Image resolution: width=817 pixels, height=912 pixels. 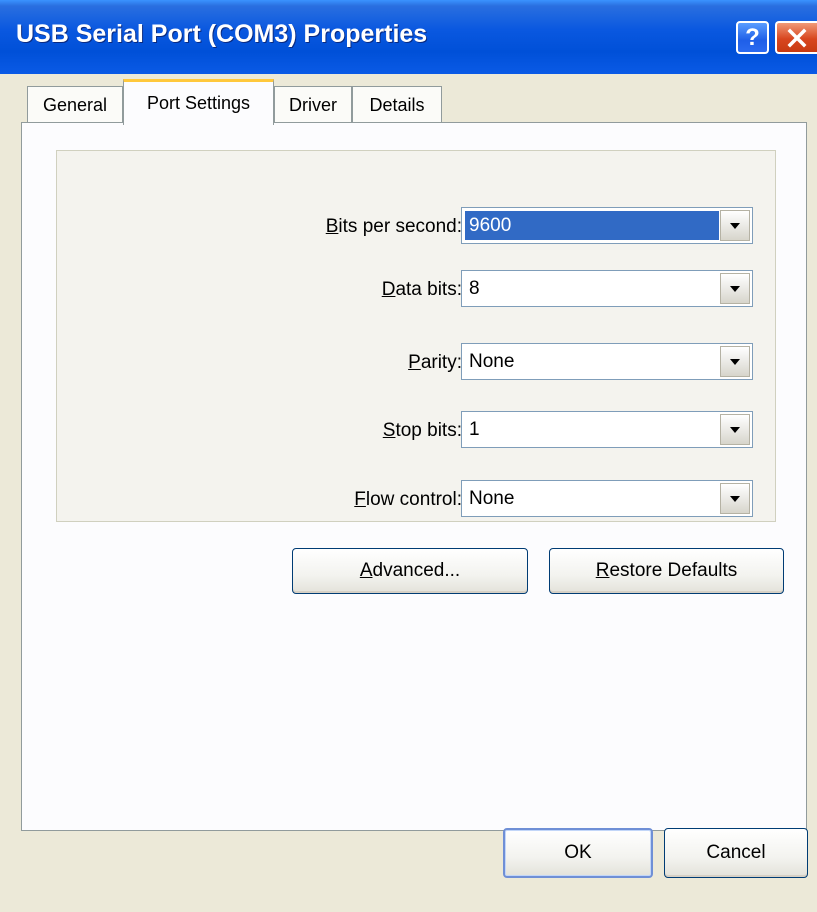 I want to click on tab-label: Port Settings, so click(x=198, y=103).